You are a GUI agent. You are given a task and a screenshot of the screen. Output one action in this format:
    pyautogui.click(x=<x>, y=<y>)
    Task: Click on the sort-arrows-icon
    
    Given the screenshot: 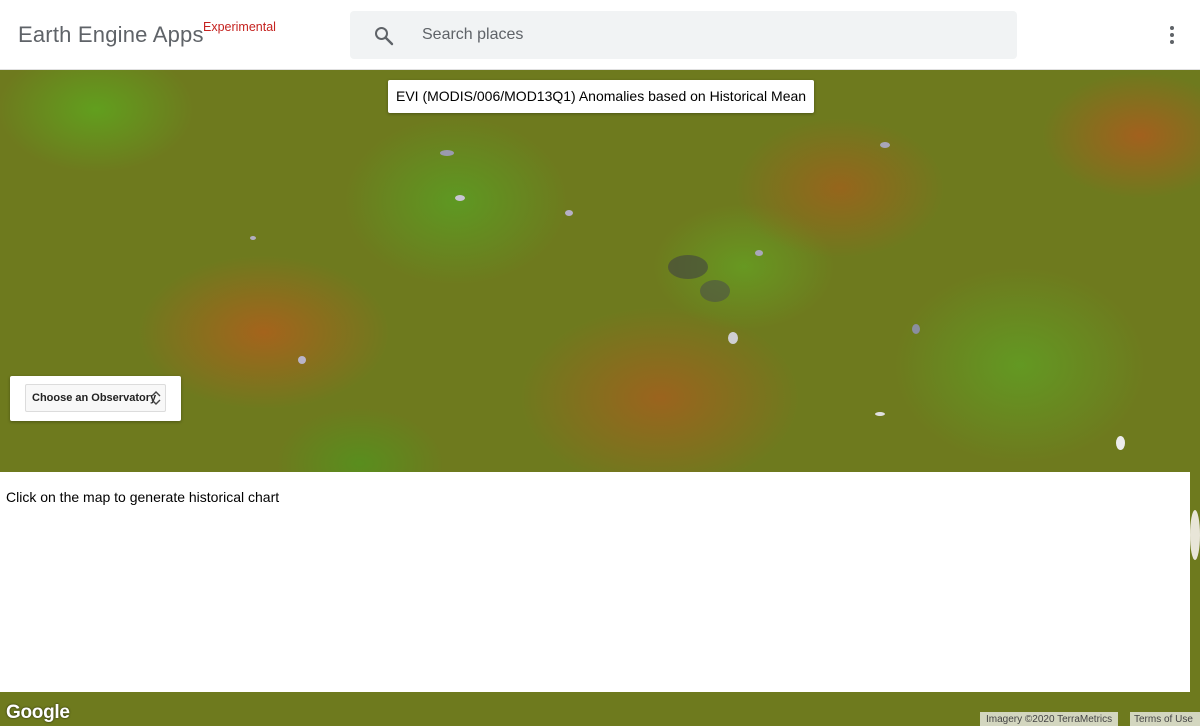 What is the action you would take?
    pyautogui.click(x=156, y=398)
    